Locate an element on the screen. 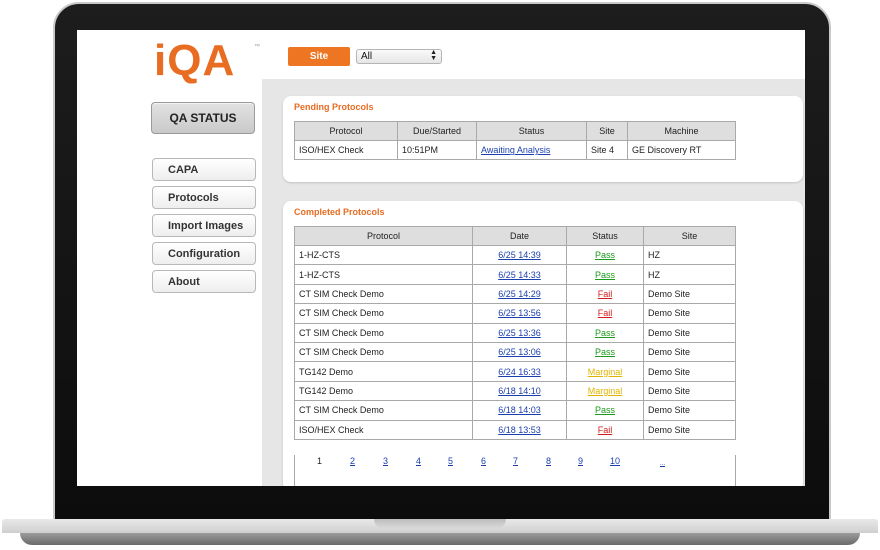 The image size is (880, 550). col-site: Site is located at coordinates (689, 236).